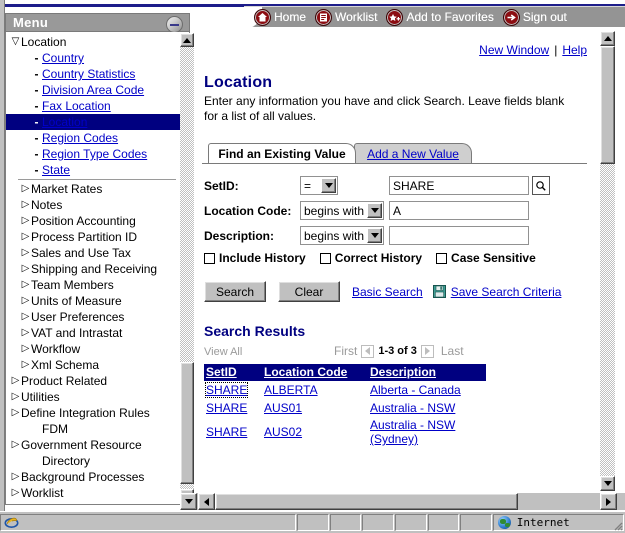 This screenshot has width=625, height=533. What do you see at coordinates (412, 432) in the screenshot?
I see `result-description-link: Australia - NSW (Sydney)` at bounding box center [412, 432].